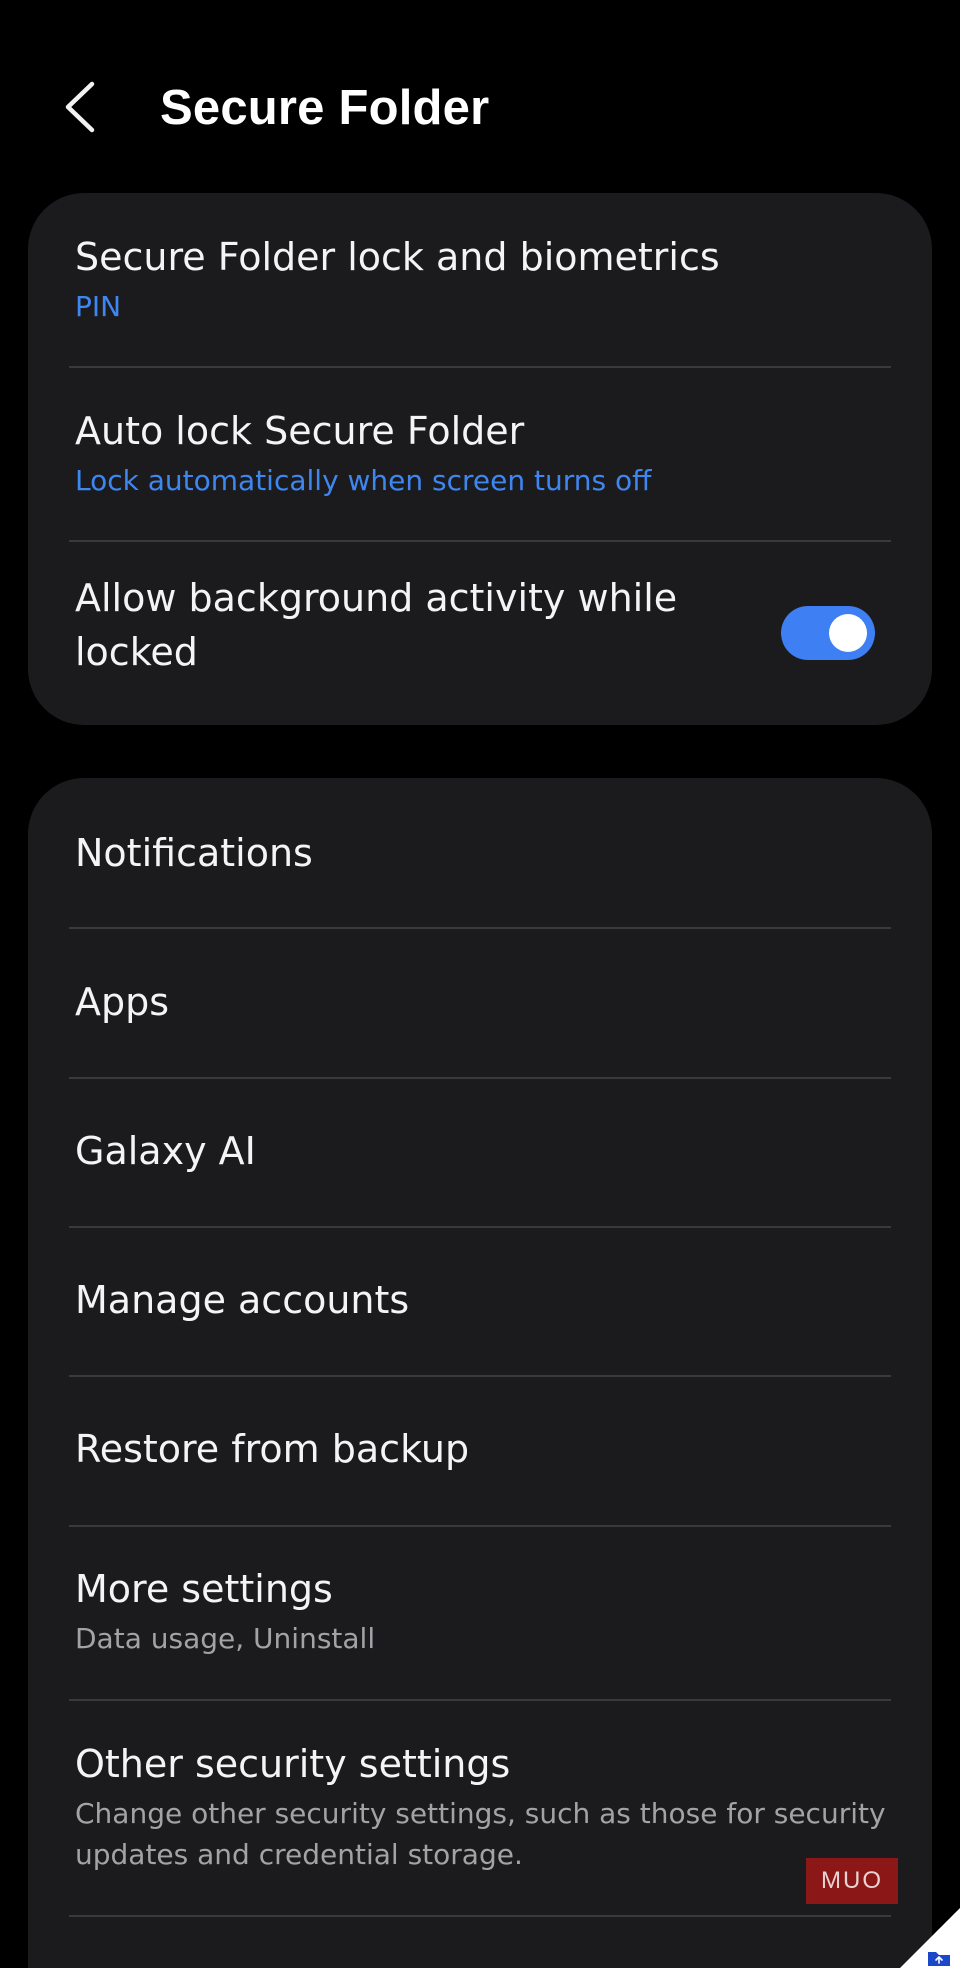 The width and height of the screenshot is (960, 1968). I want to click on background-activity-title-line2: locked, so click(136, 652).